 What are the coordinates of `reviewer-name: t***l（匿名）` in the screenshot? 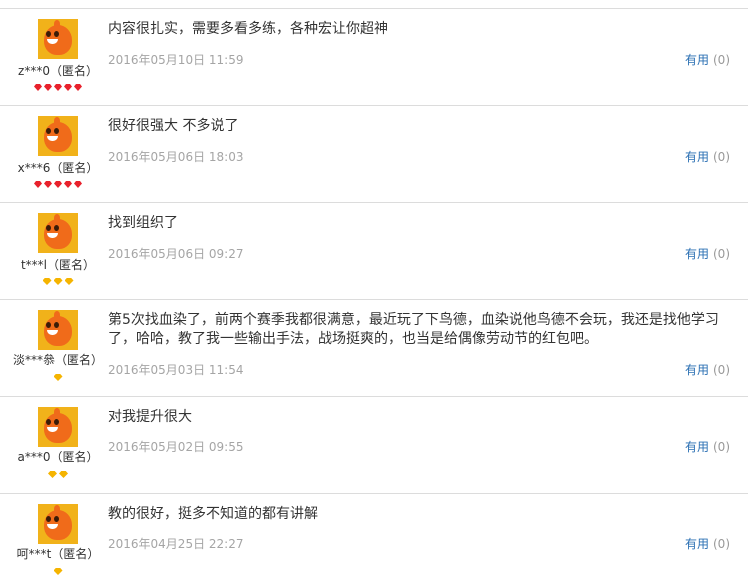 It's located at (58, 265).